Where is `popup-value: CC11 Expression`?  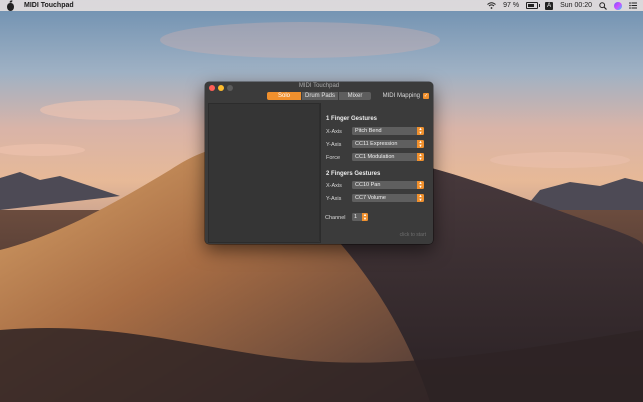
popup-value: CC11 Expression is located at coordinates (376, 144).